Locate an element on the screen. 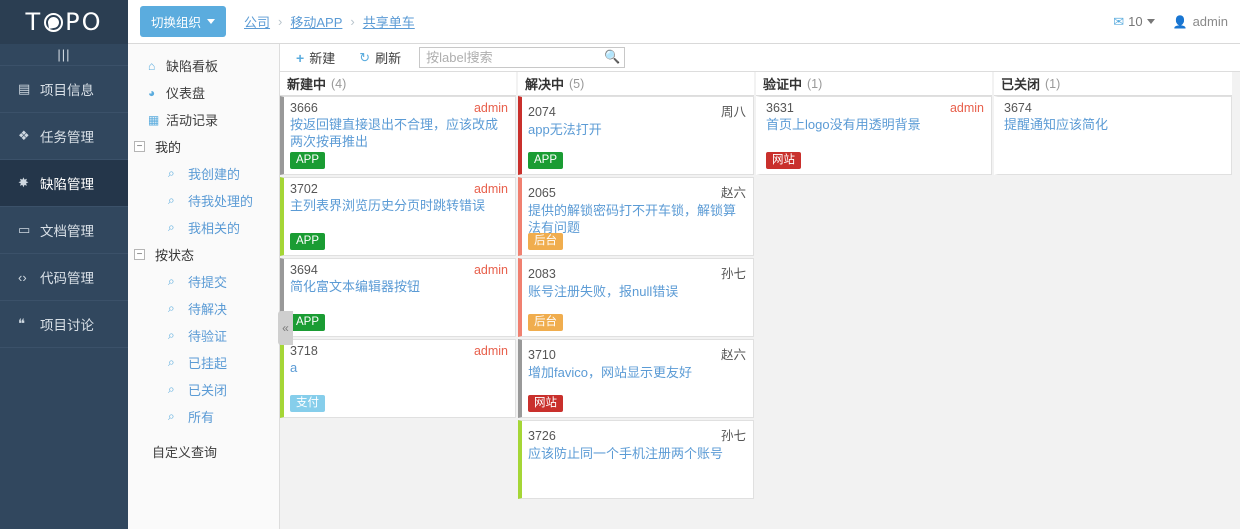 The image size is (1240, 529). column-count: (5) is located at coordinates (577, 83).